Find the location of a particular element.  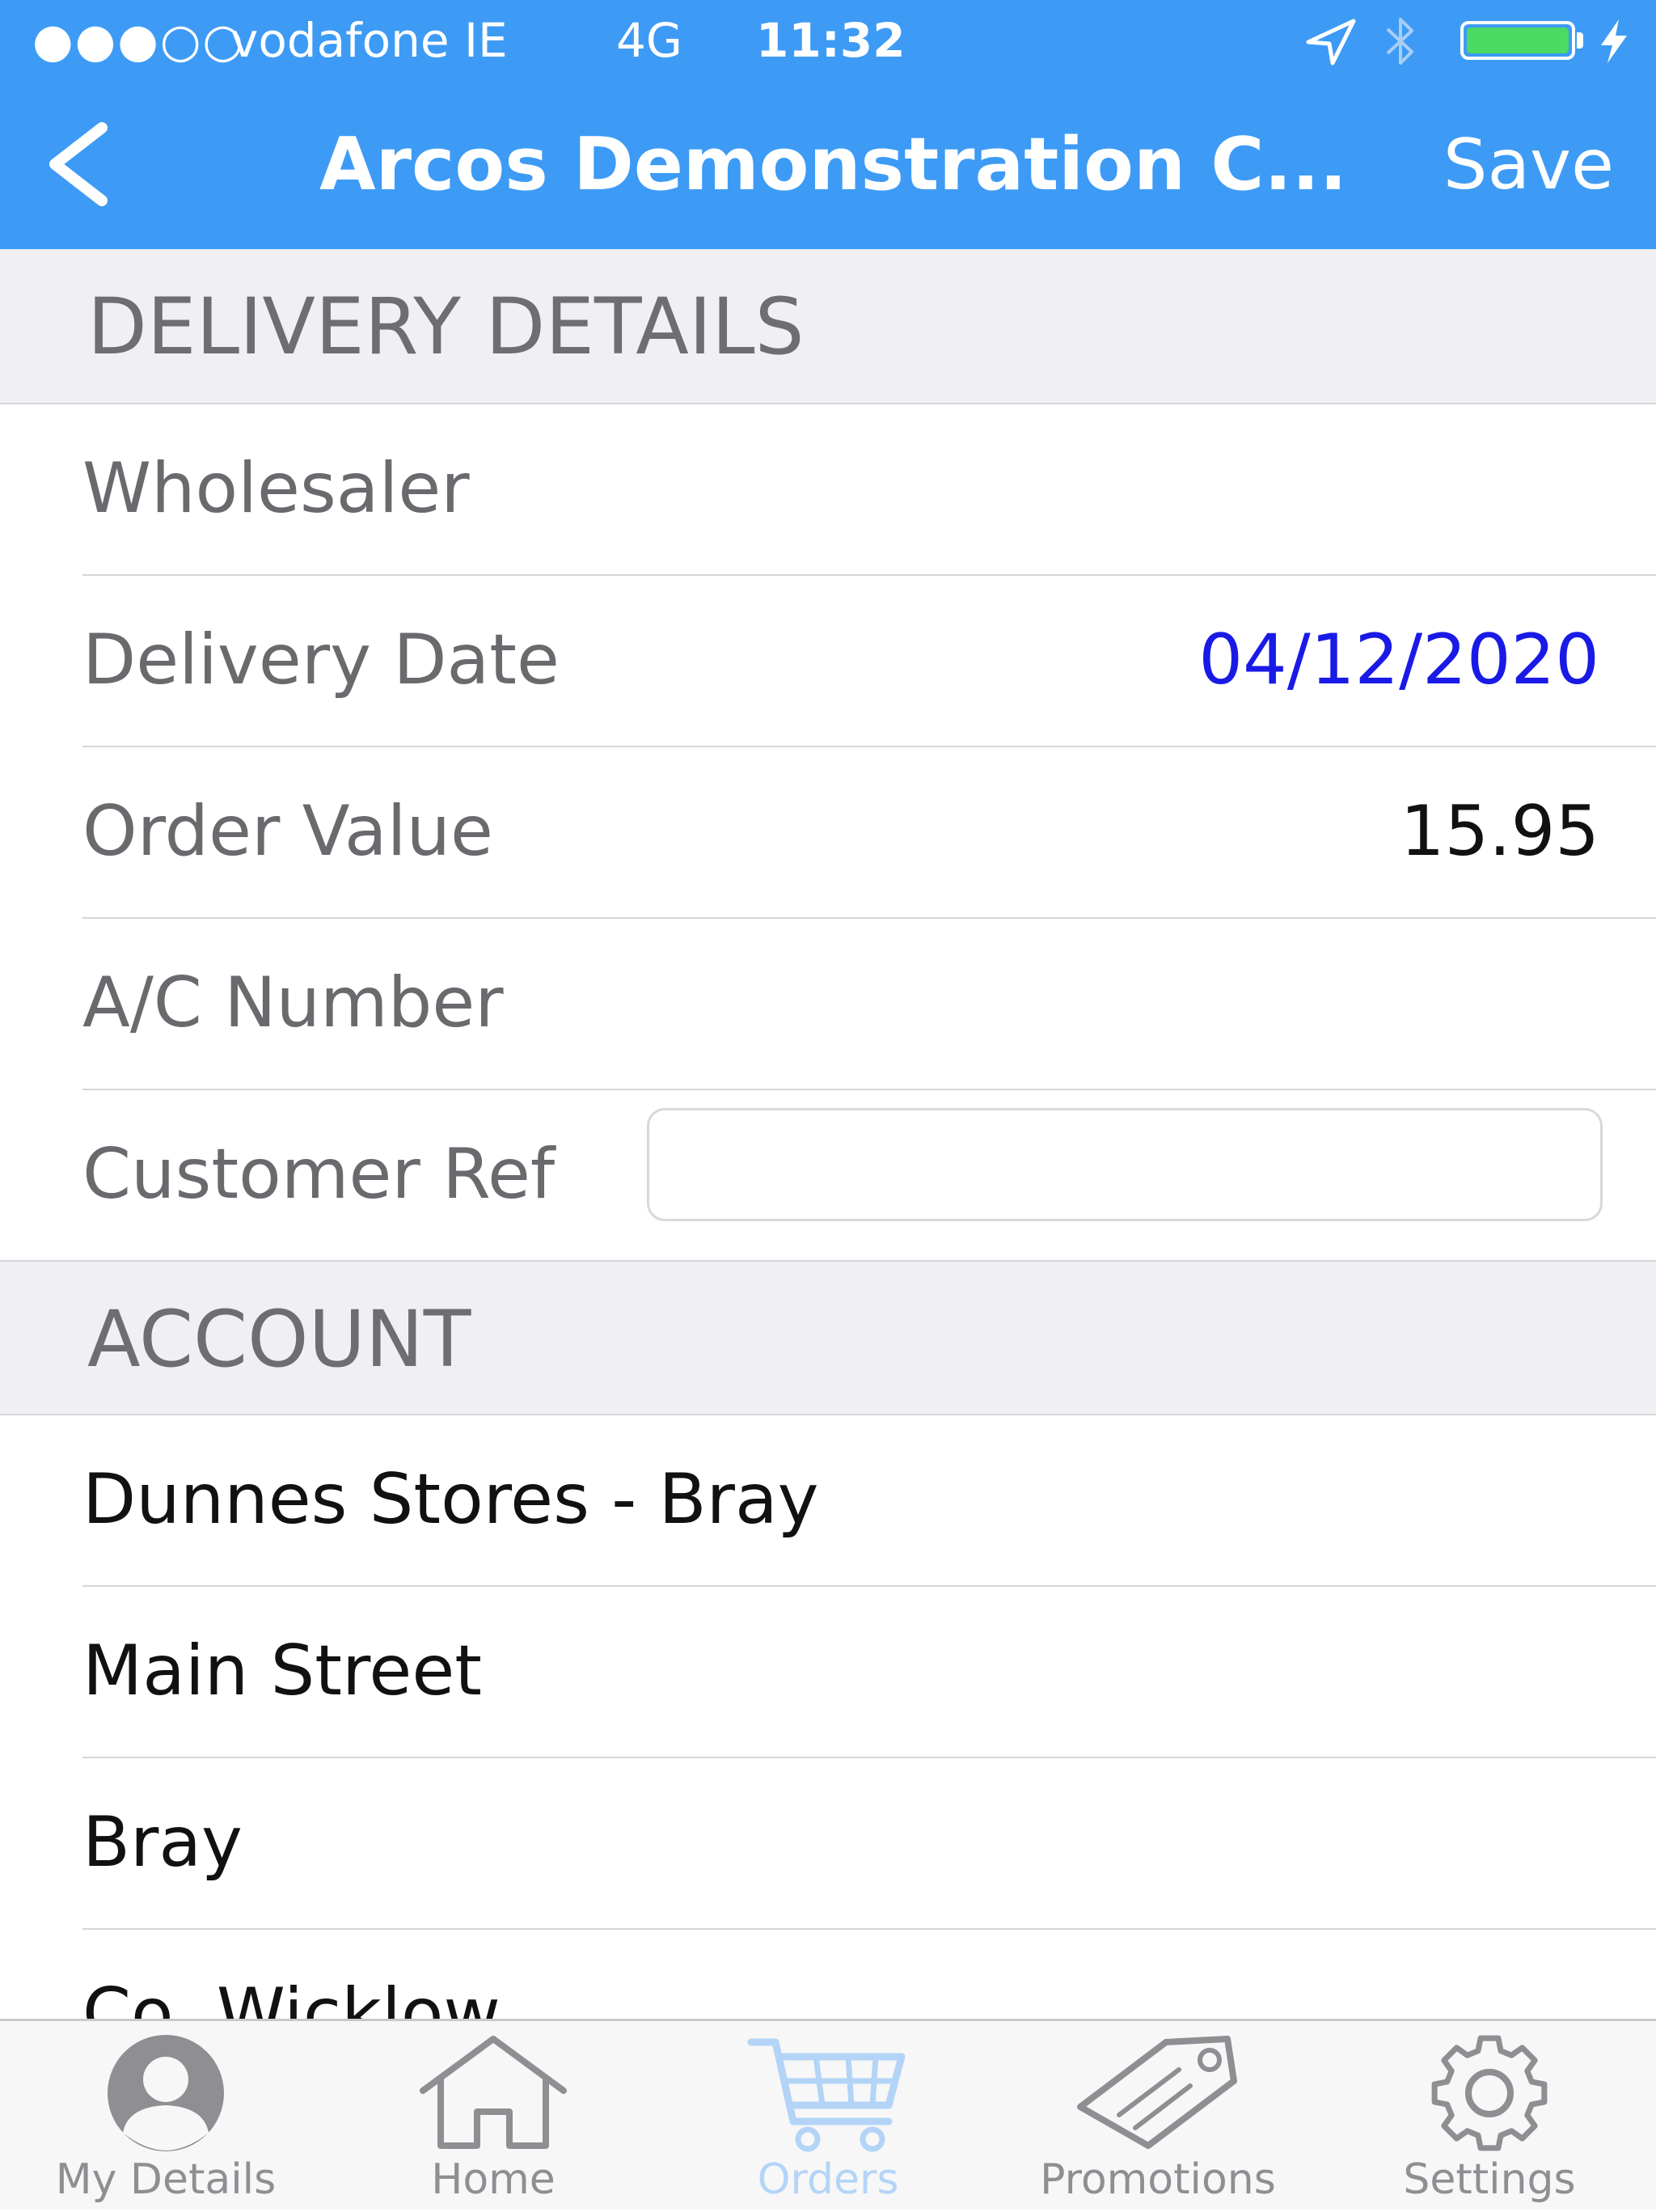

tab-label: Home is located at coordinates (493, 2179).